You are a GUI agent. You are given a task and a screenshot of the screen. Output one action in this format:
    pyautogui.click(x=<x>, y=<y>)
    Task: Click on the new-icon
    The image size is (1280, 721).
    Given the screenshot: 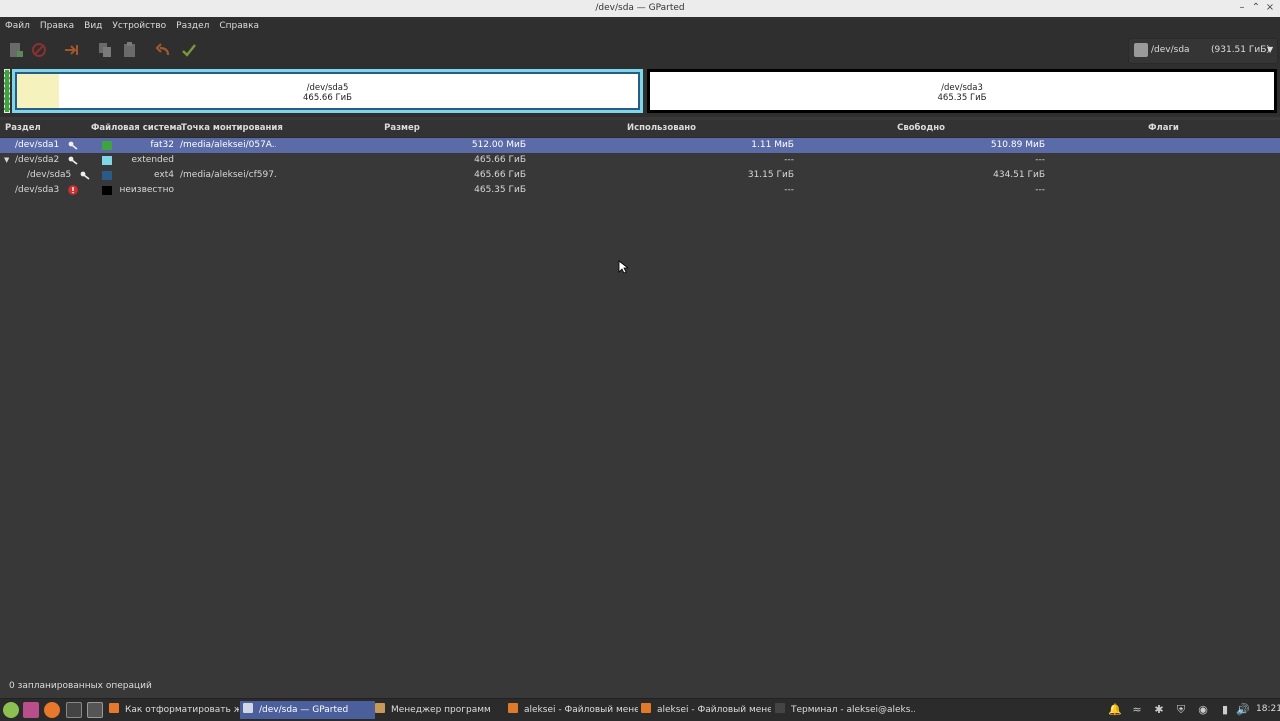 What is the action you would take?
    pyautogui.click(x=16, y=50)
    